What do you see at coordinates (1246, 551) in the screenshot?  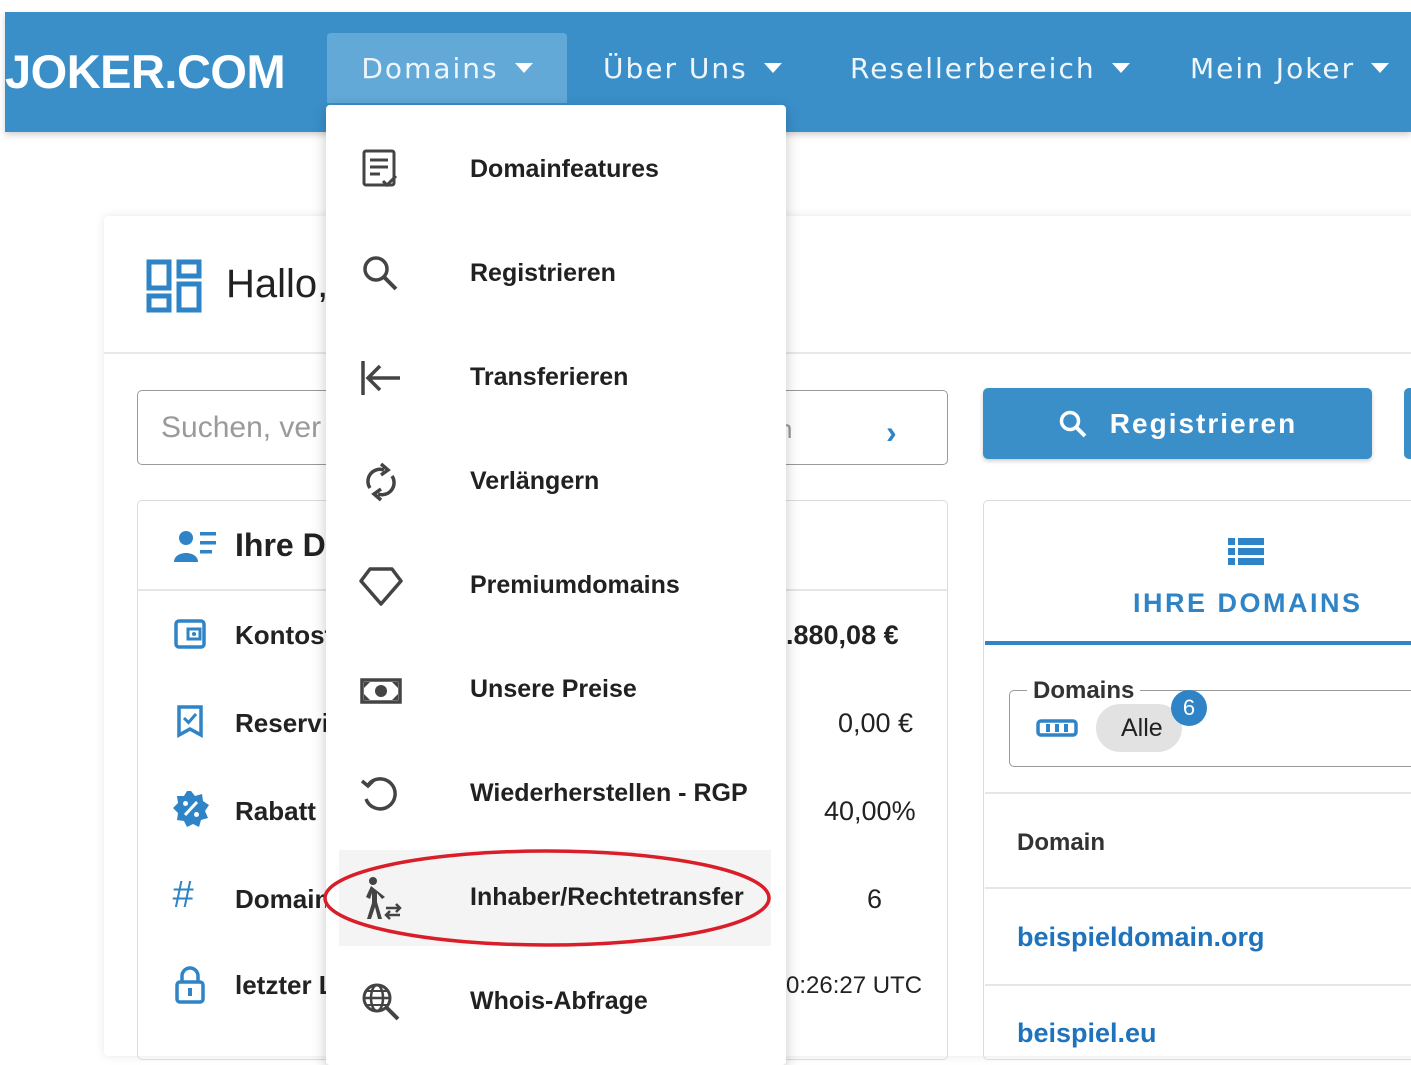 I see `list-icon` at bounding box center [1246, 551].